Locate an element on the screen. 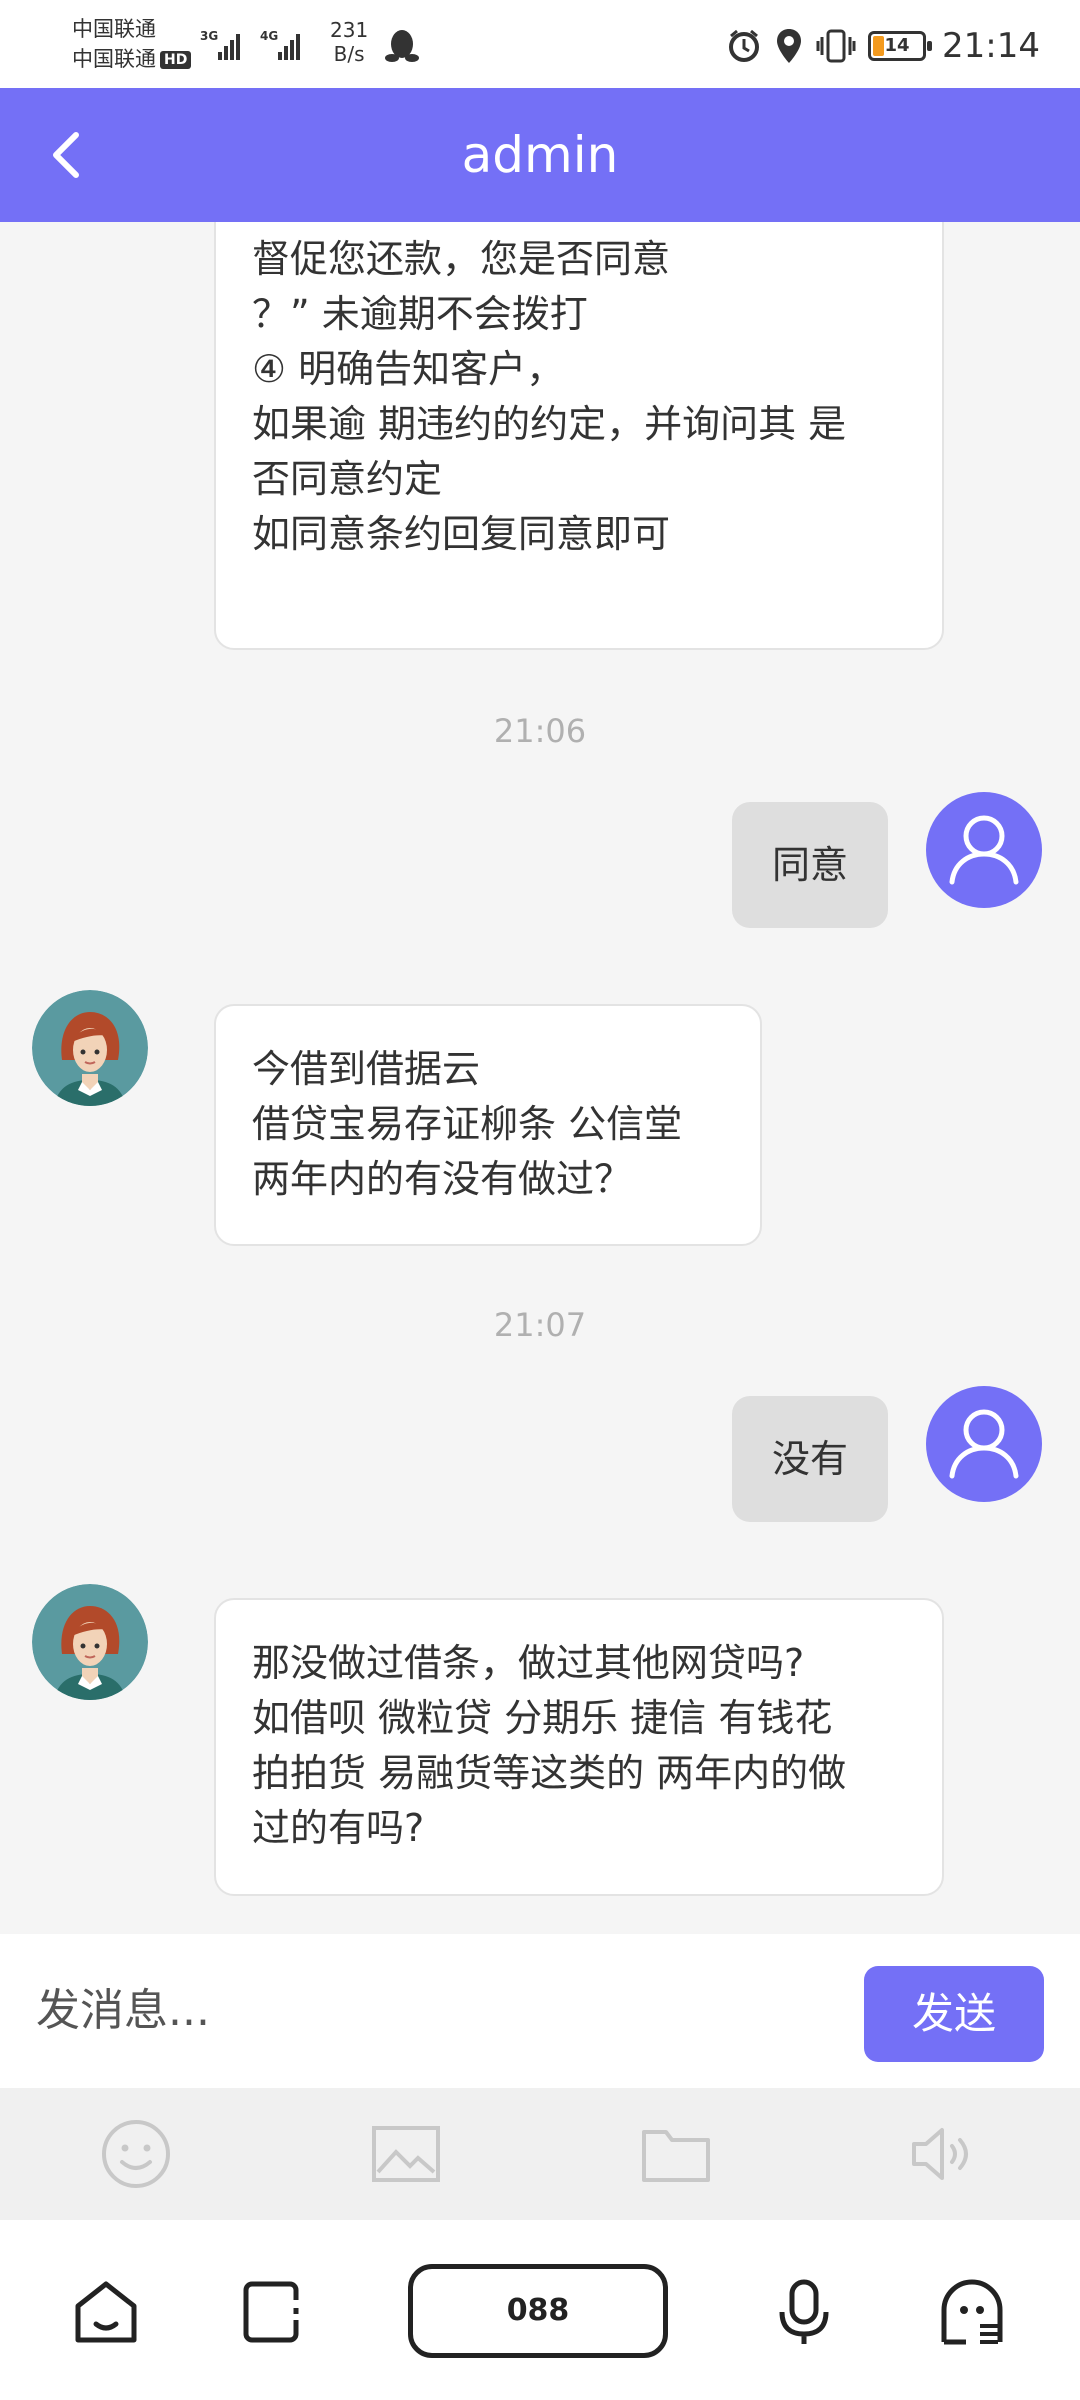 This screenshot has width=1080, height=2400. message-bubble-user: 没有 is located at coordinates (810, 1459).